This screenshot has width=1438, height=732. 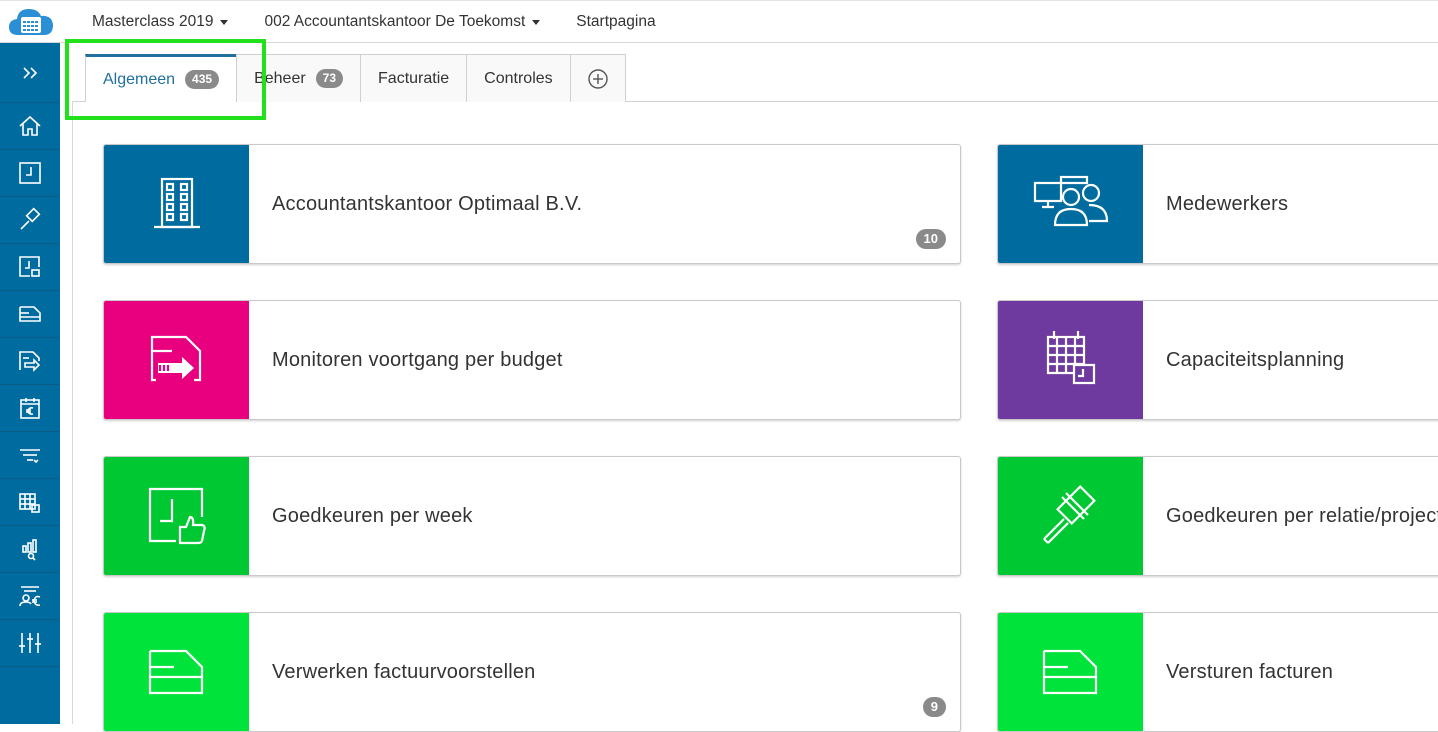 I want to click on sliders-icon, so click(x=30, y=643).